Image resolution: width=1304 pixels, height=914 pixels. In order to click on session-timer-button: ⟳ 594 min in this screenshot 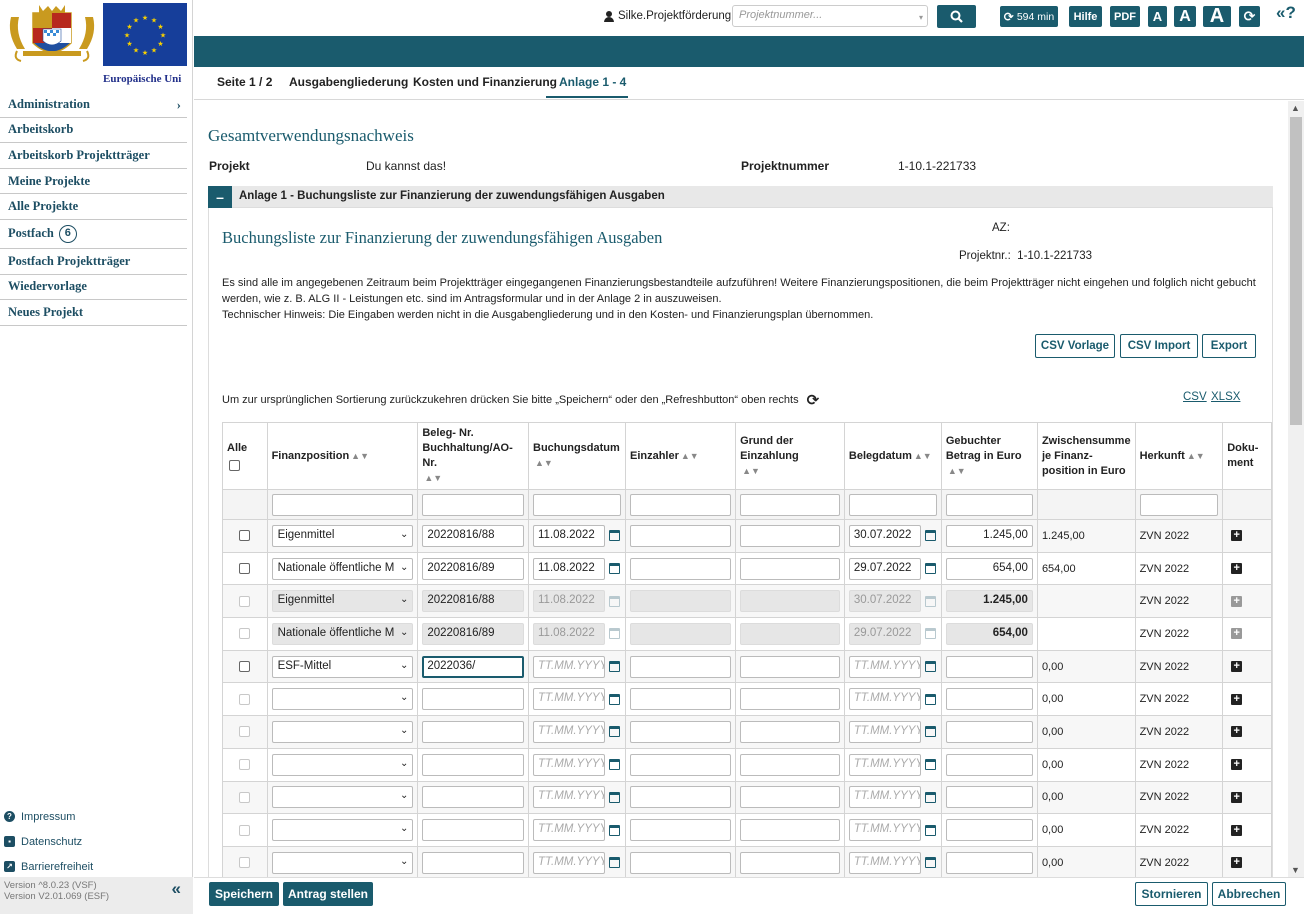, I will do `click(1029, 16)`.